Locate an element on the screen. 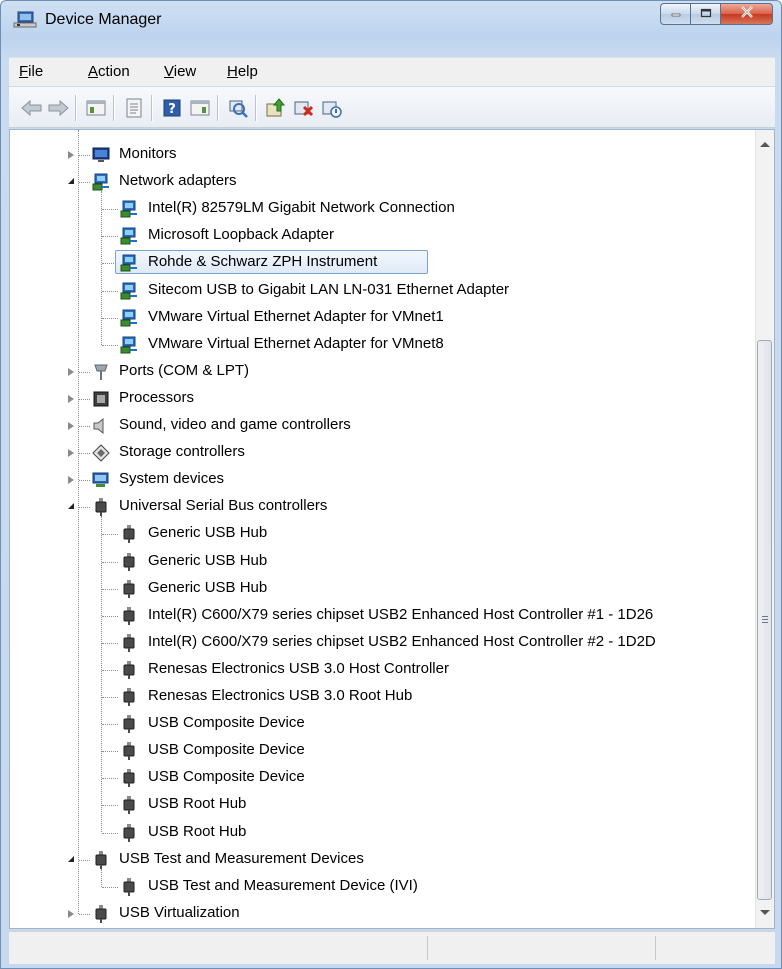  tree-item-label: Microsoft Loopback Adapter is located at coordinates (241, 235).